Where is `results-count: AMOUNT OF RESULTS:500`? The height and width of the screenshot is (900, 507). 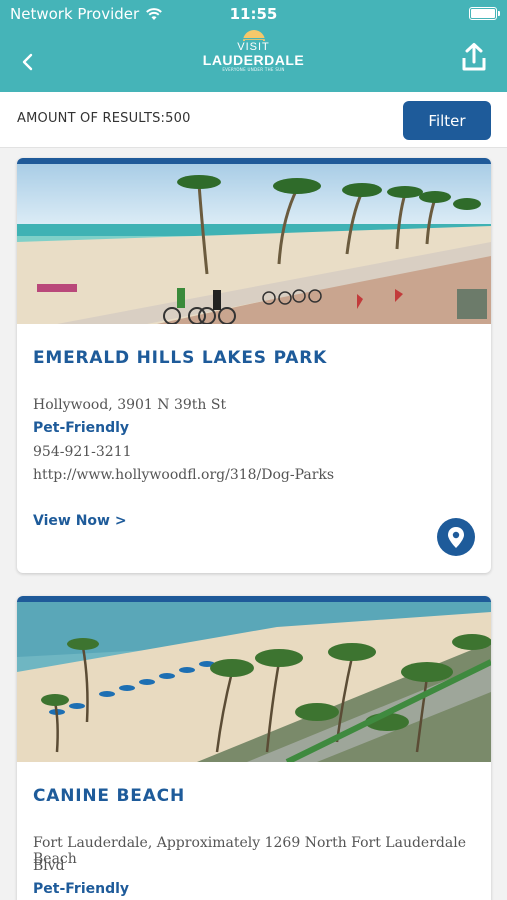
results-count: AMOUNT OF RESULTS:500 is located at coordinates (104, 118).